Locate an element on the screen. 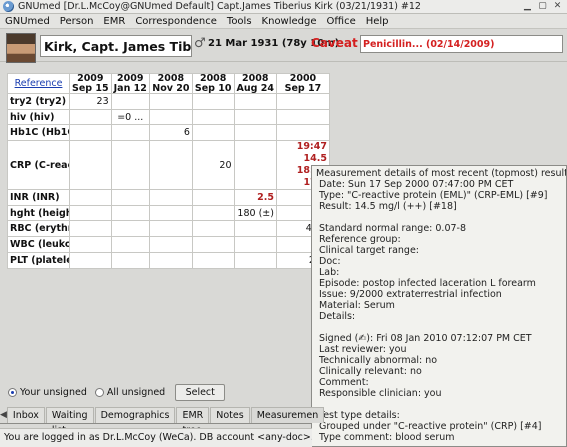 The width and height of the screenshot is (567, 447). row-label: PLT (platelet is located at coordinates (38, 260).